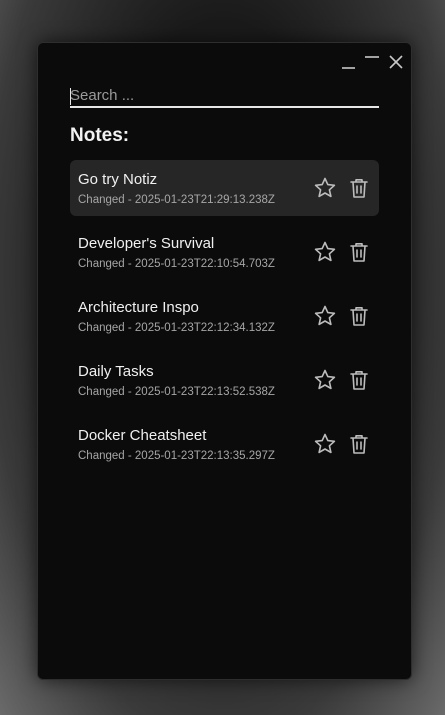 The height and width of the screenshot is (715, 445). Describe the element at coordinates (176, 392) in the screenshot. I see `note-changed-timestamp: Changed - 2025-01-23T22:13:52.538Z` at that location.